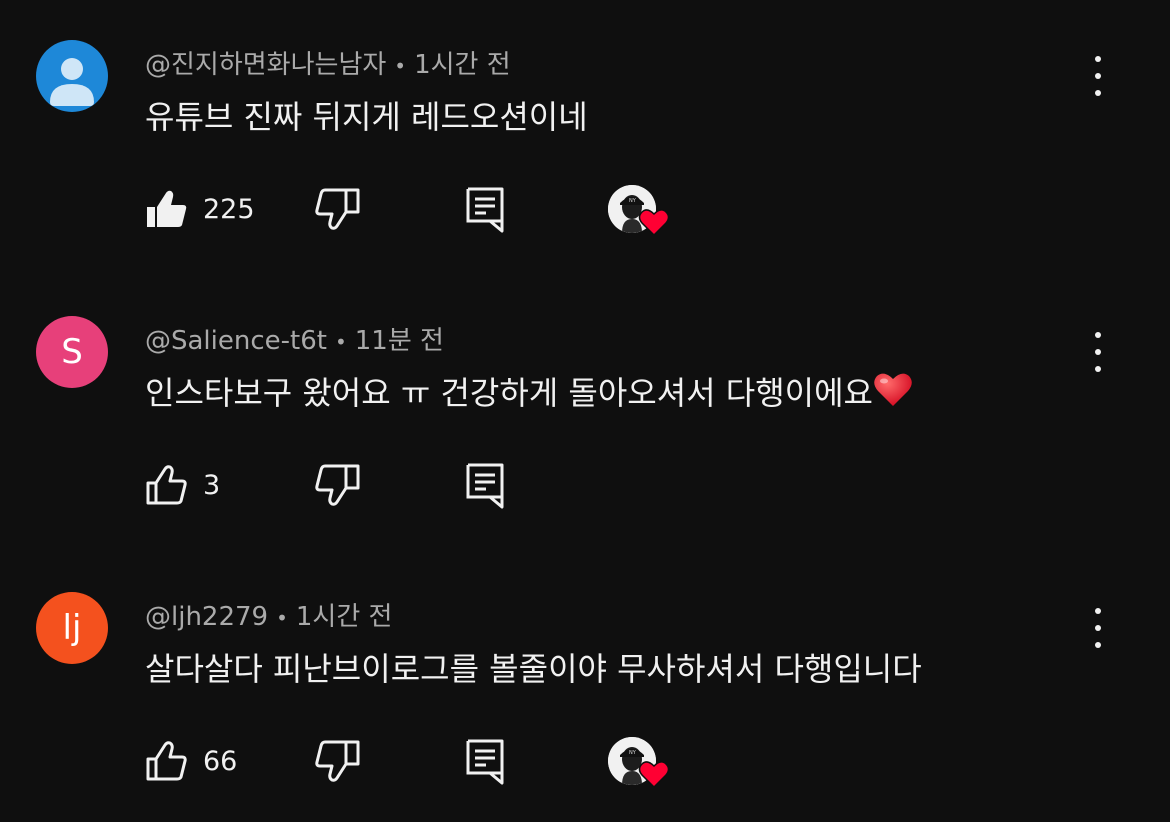 This screenshot has height=822, width=1170. Describe the element at coordinates (399, 341) in the screenshot. I see `comment-time: 11분 전` at that location.